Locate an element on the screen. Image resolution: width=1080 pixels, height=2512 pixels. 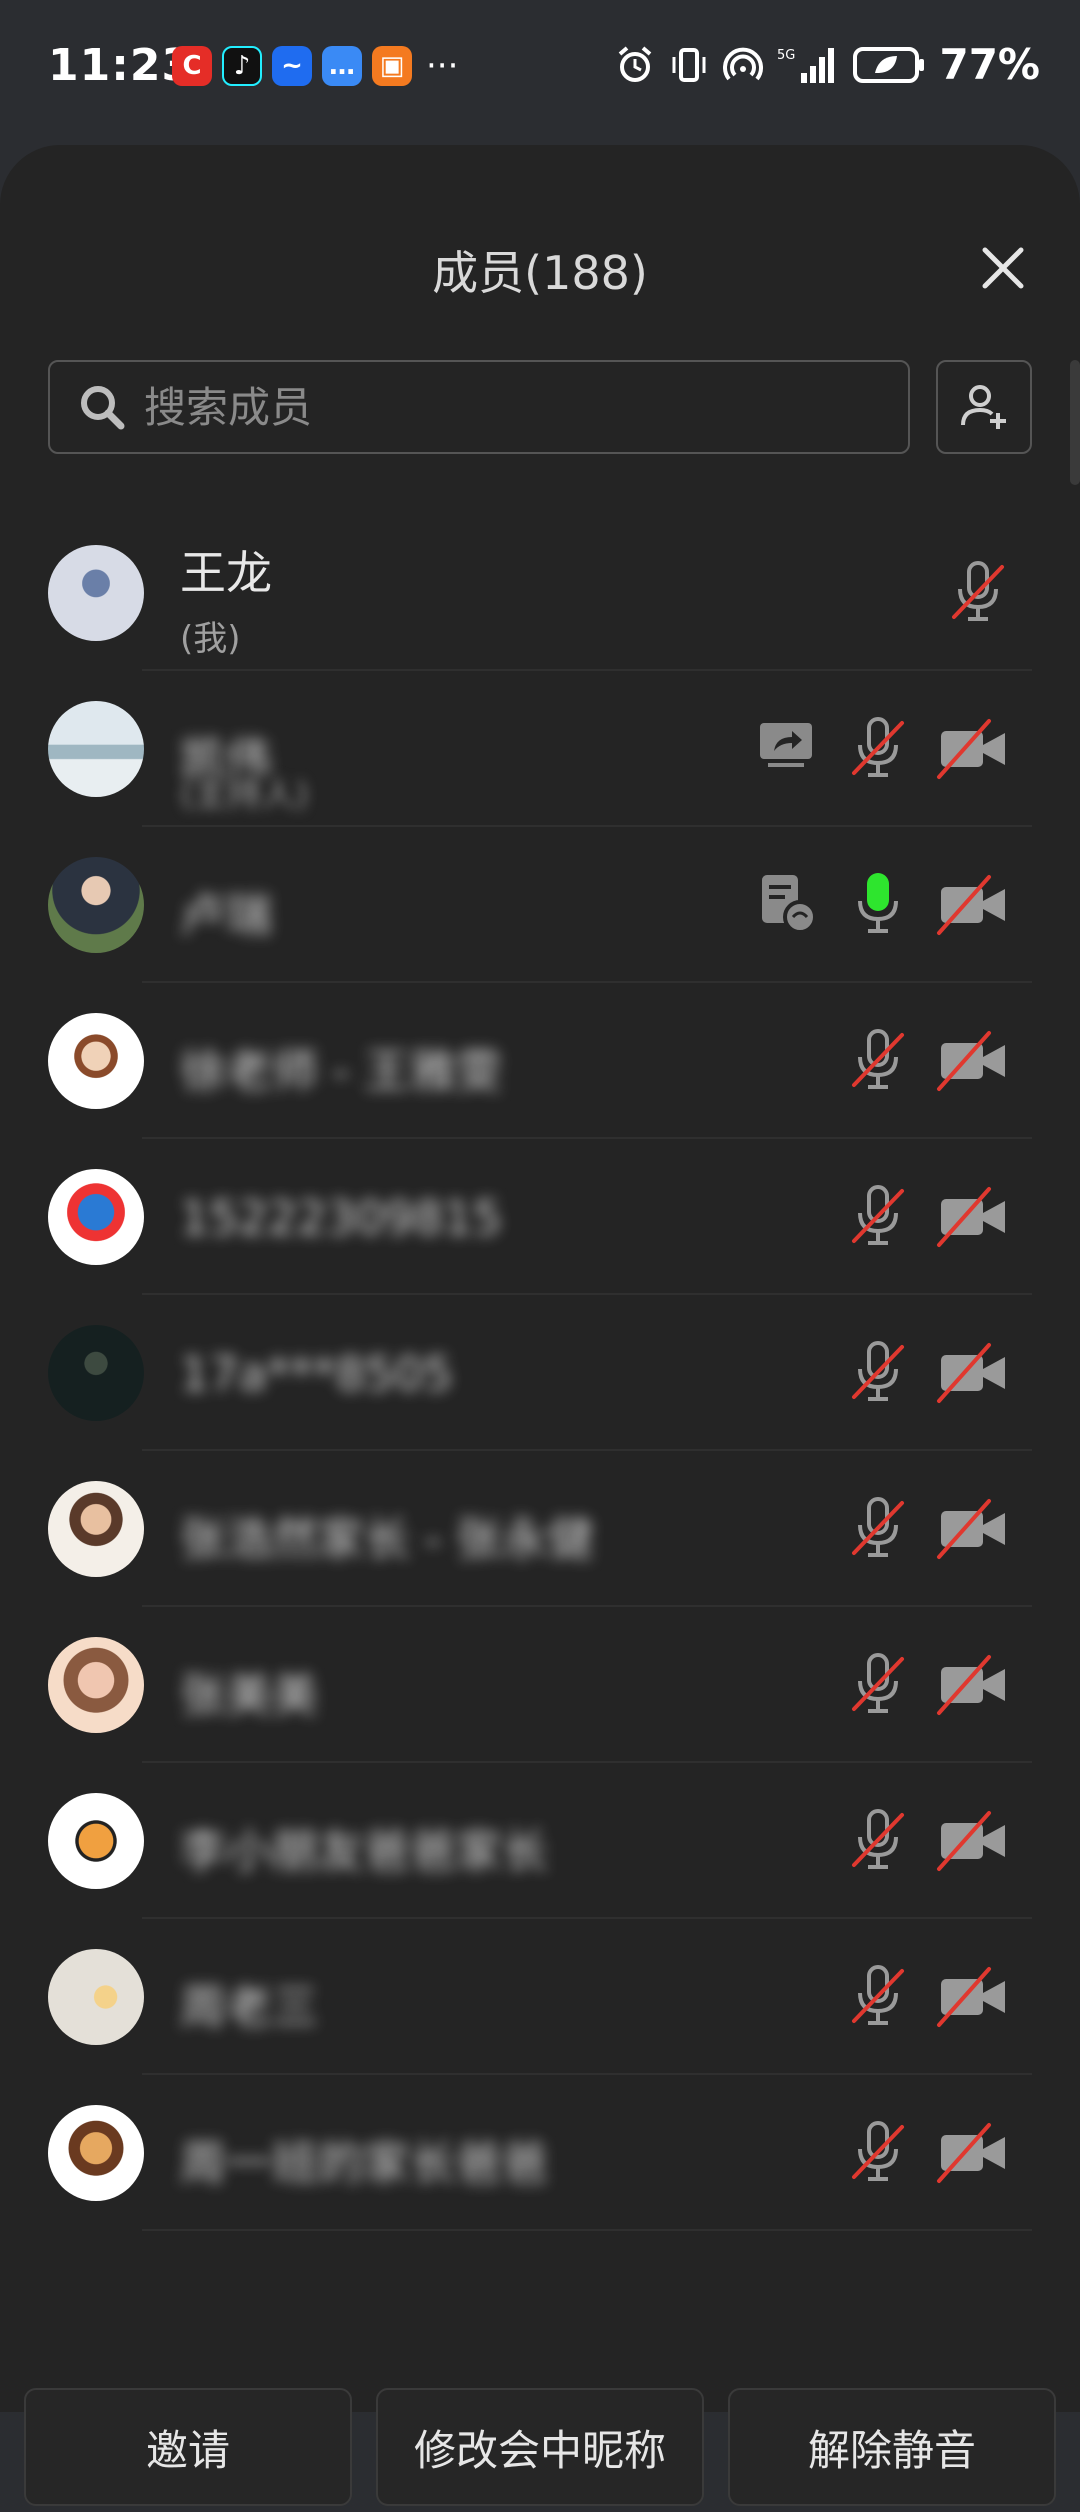
vibrate-icon is located at coordinates (689, 64).